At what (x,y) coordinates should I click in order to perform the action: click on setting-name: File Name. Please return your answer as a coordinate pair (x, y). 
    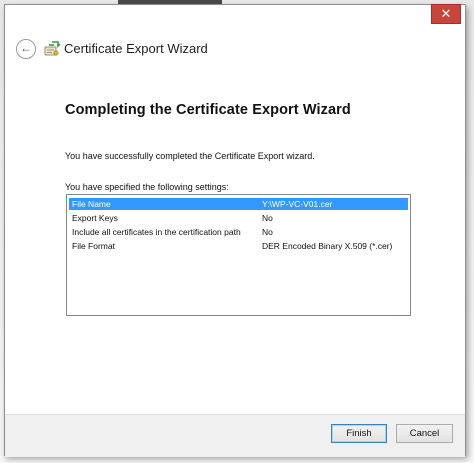
    Looking at the image, I should click on (91, 204).